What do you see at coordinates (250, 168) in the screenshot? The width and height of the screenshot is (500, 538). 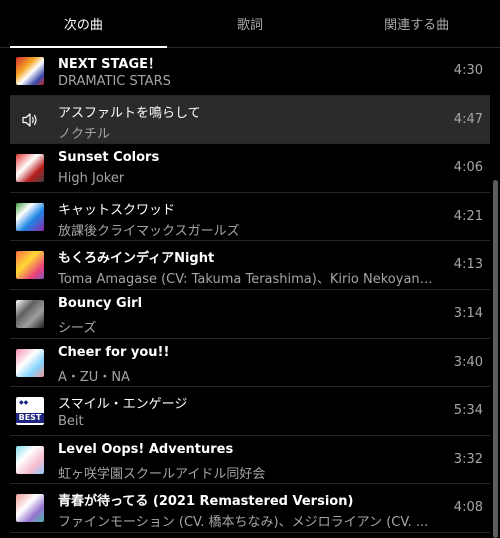 I see `queue-item: Sunset Colors High Joker 4:06` at bounding box center [250, 168].